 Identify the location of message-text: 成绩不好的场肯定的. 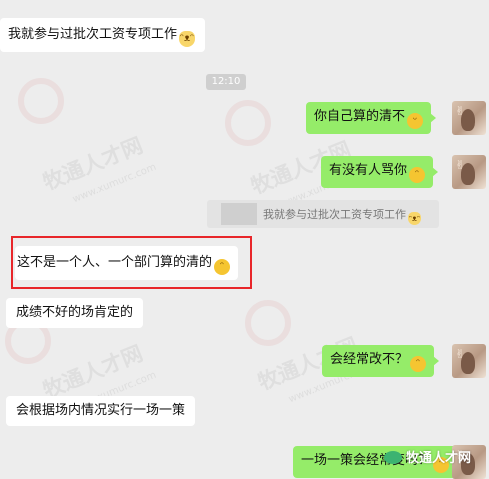
(75, 312).